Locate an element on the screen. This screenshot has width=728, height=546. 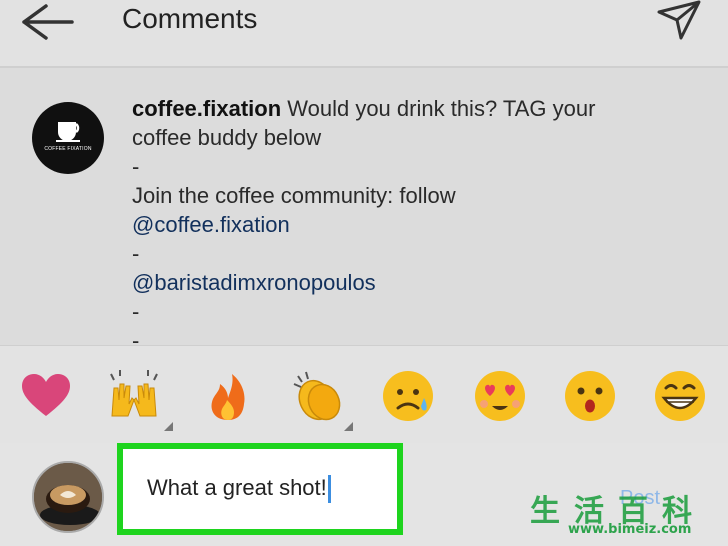
send-button is located at coordinates (680, 21).